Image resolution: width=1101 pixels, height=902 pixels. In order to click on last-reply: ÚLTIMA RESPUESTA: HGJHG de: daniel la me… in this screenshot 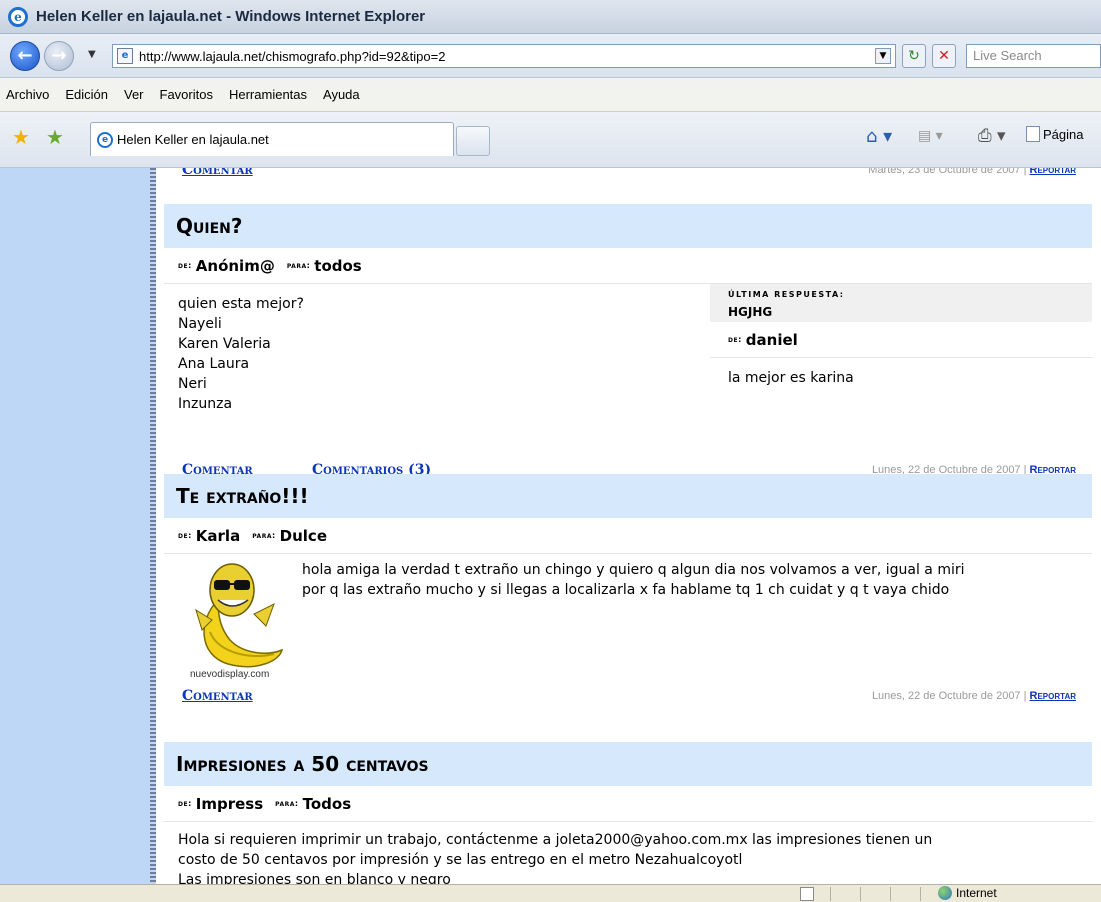, I will do `click(901, 336)`.